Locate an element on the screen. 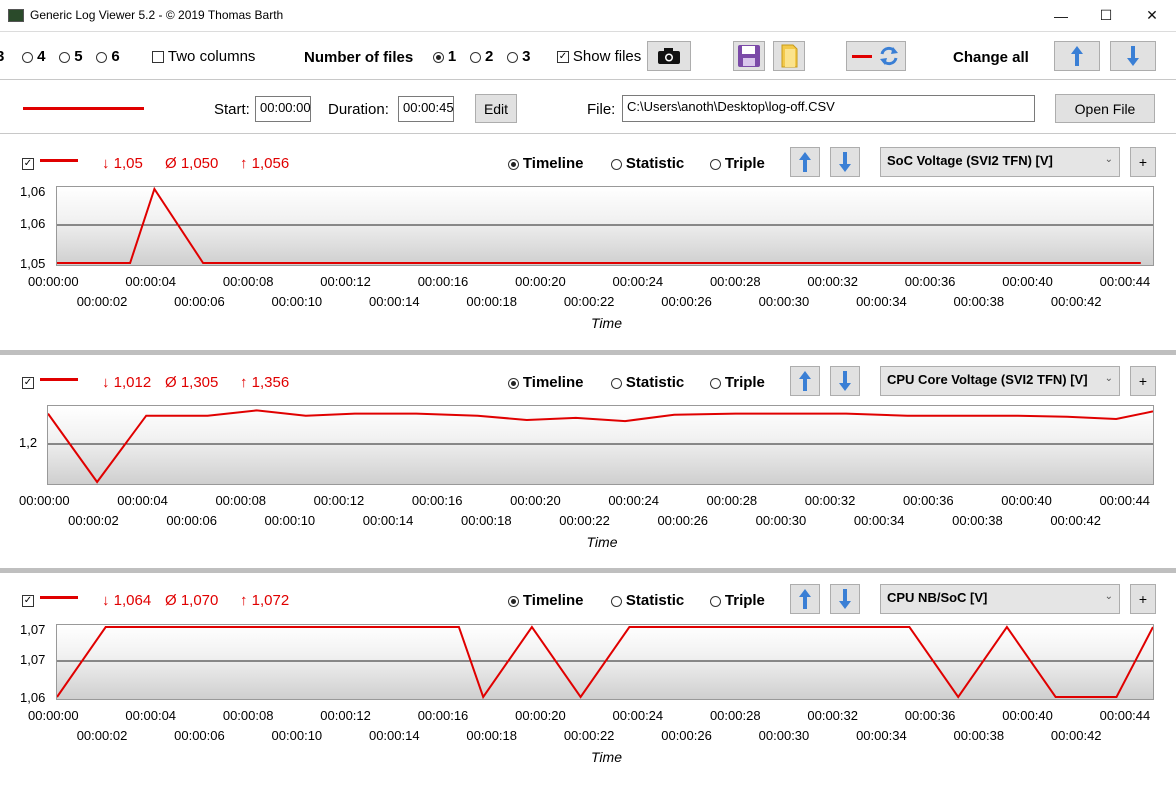  move-all-up-button is located at coordinates (1077, 56).